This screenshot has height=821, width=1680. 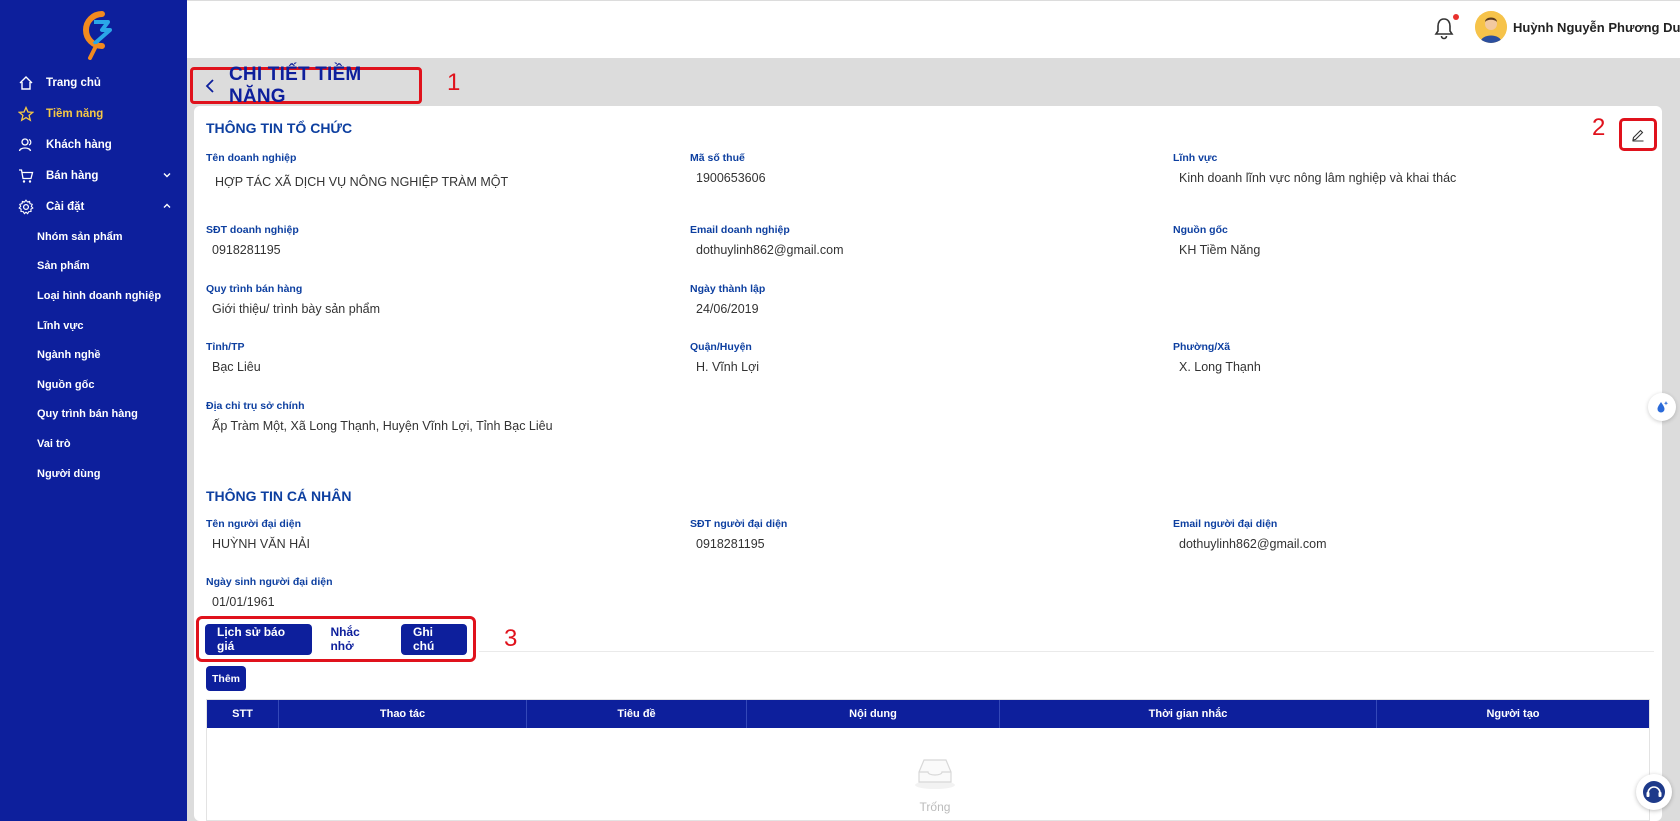 I want to click on sidebar-item-customers: Khách hàng, so click(x=93, y=144).